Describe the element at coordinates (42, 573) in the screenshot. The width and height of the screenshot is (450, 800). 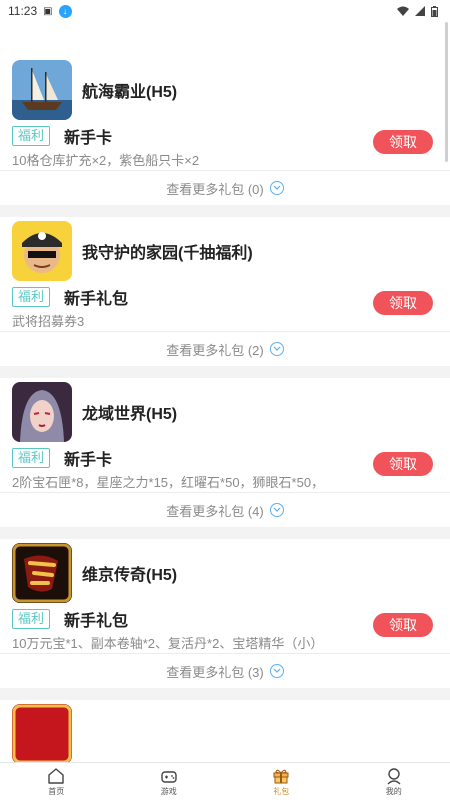
I see `legend-icon` at that location.